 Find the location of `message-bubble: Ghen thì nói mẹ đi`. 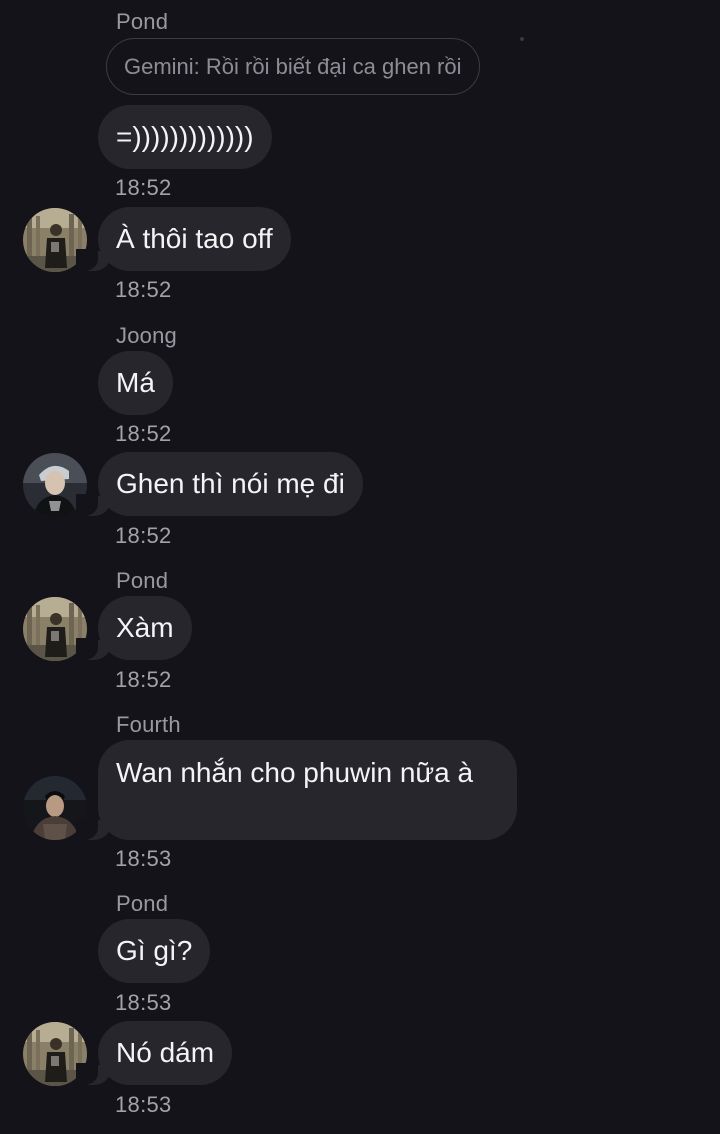

message-bubble: Ghen thì nói mẹ đi is located at coordinates (219, 484).